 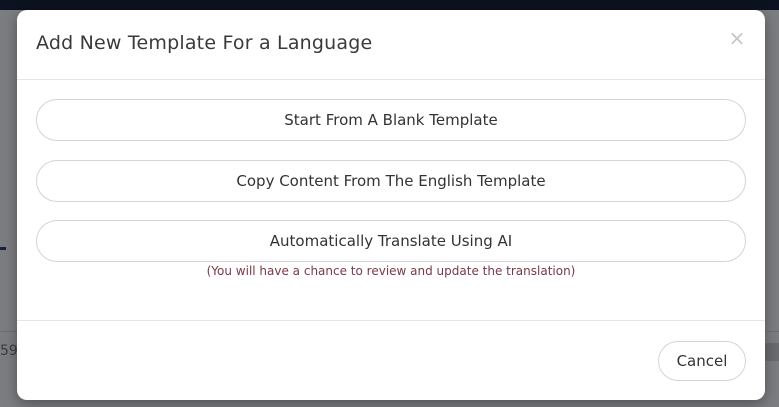 I want to click on background-topbar, so click(x=389, y=5).